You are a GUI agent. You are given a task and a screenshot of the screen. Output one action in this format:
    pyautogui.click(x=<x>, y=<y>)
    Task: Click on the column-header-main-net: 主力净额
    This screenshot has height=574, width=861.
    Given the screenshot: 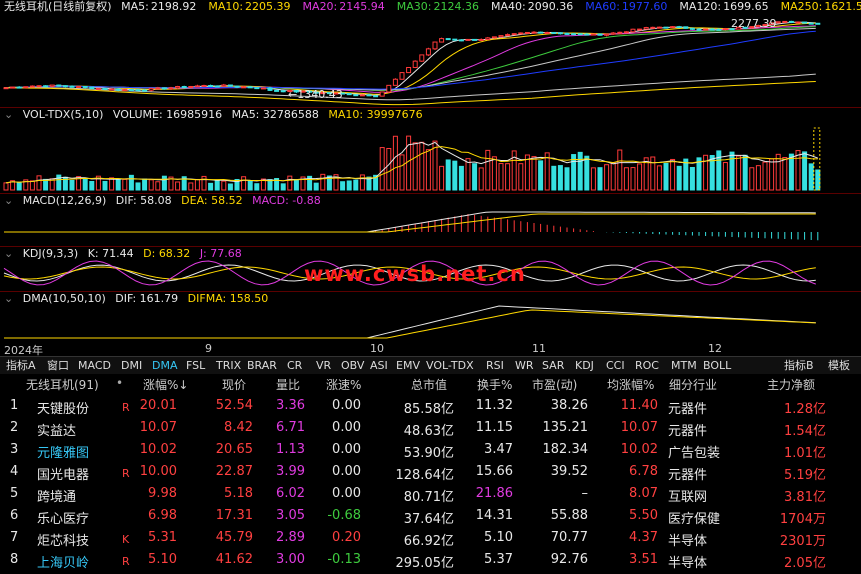 What is the action you would take?
    pyautogui.click(x=791, y=384)
    